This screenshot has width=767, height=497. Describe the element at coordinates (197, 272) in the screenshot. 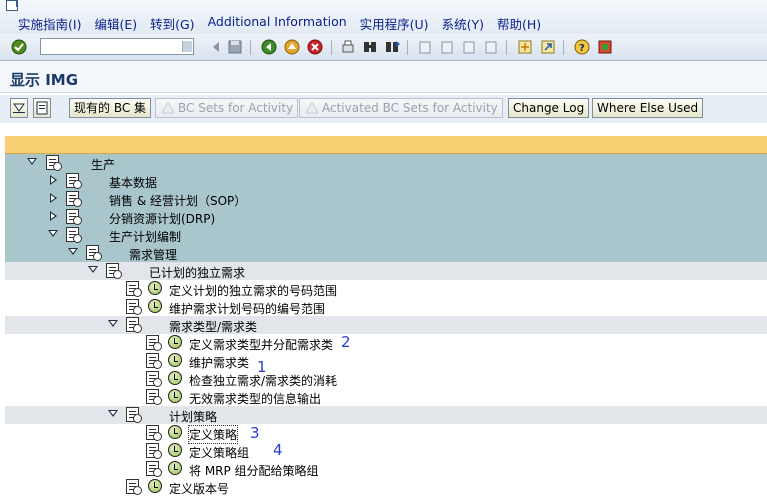

I see `tree-node-label: 已计划的独立需求` at that location.